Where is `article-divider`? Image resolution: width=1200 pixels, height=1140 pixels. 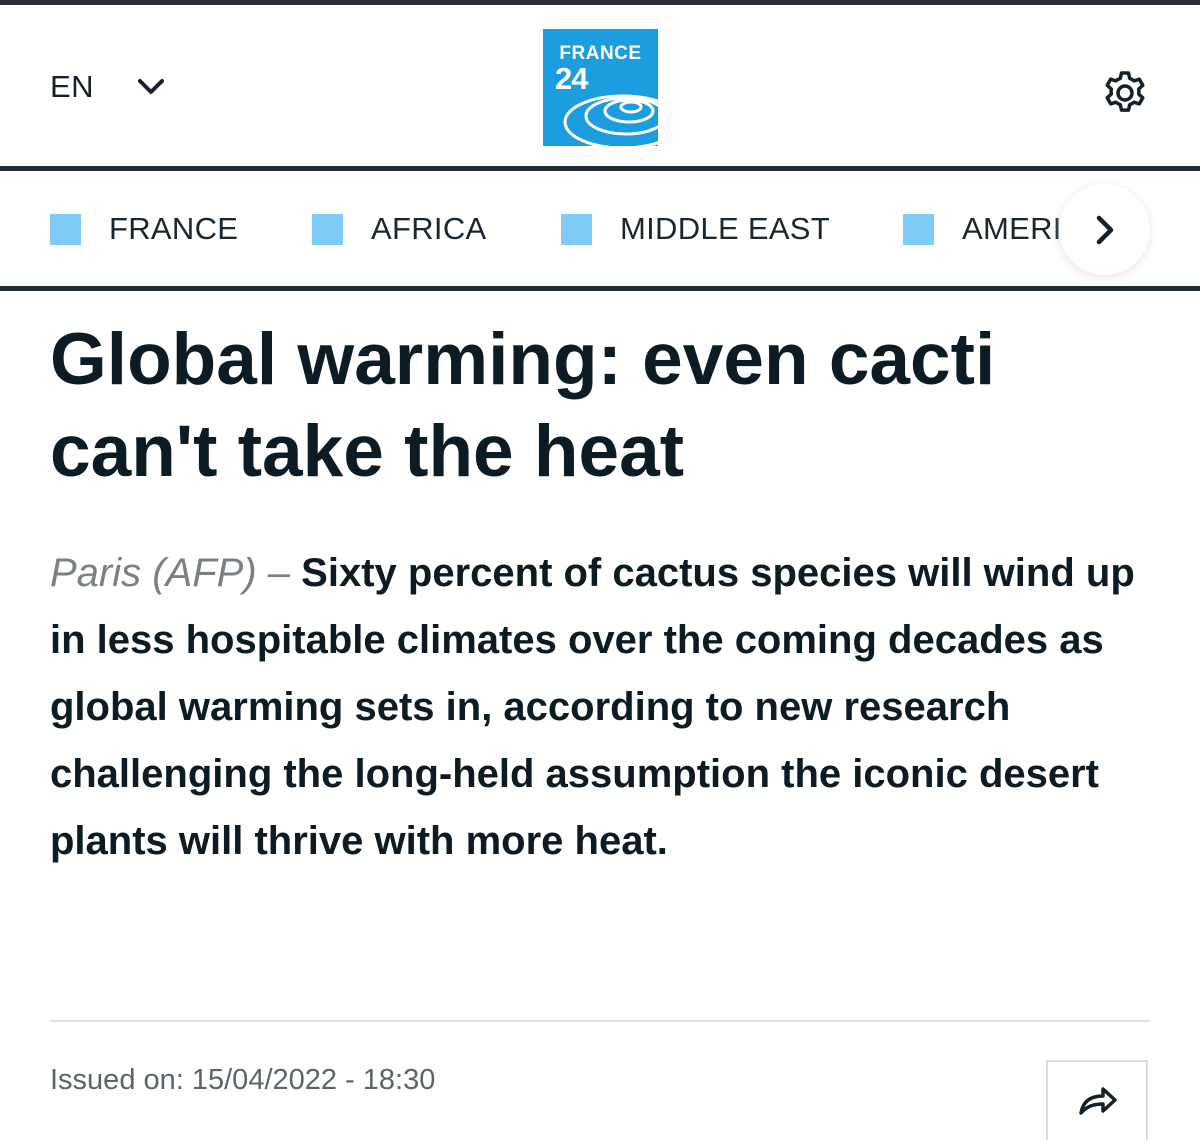
article-divider is located at coordinates (600, 1021).